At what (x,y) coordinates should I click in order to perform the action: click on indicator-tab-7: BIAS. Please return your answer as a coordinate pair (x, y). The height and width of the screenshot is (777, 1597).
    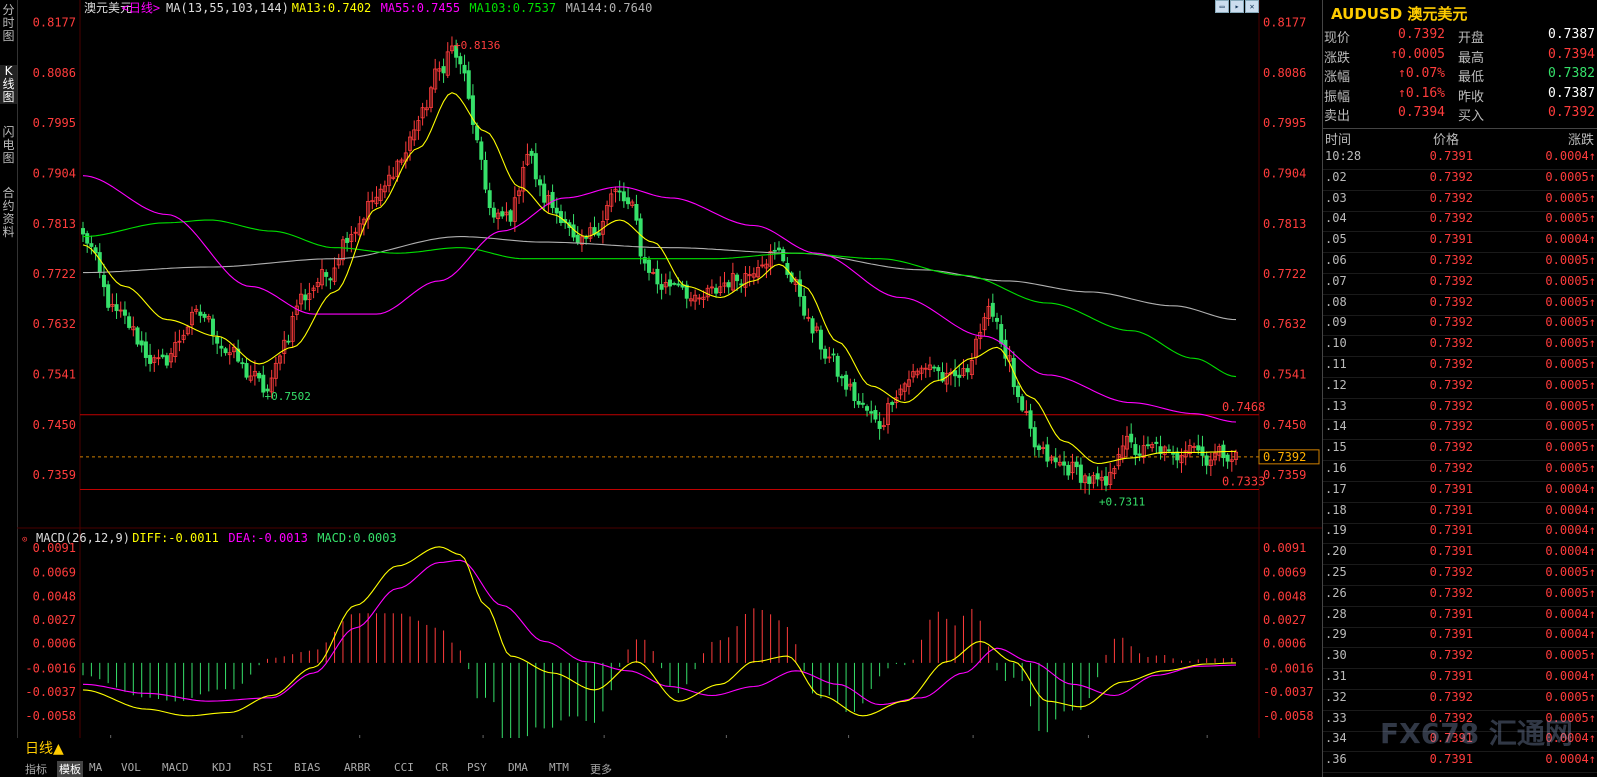
    Looking at the image, I should click on (307, 767).